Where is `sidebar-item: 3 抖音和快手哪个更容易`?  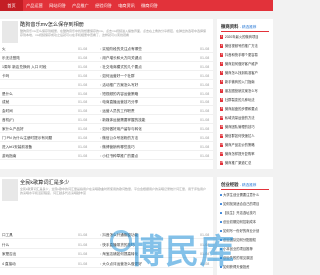
sidebar-item: 3 抖音和快手哪个更容易 is located at coordinates (246, 55).